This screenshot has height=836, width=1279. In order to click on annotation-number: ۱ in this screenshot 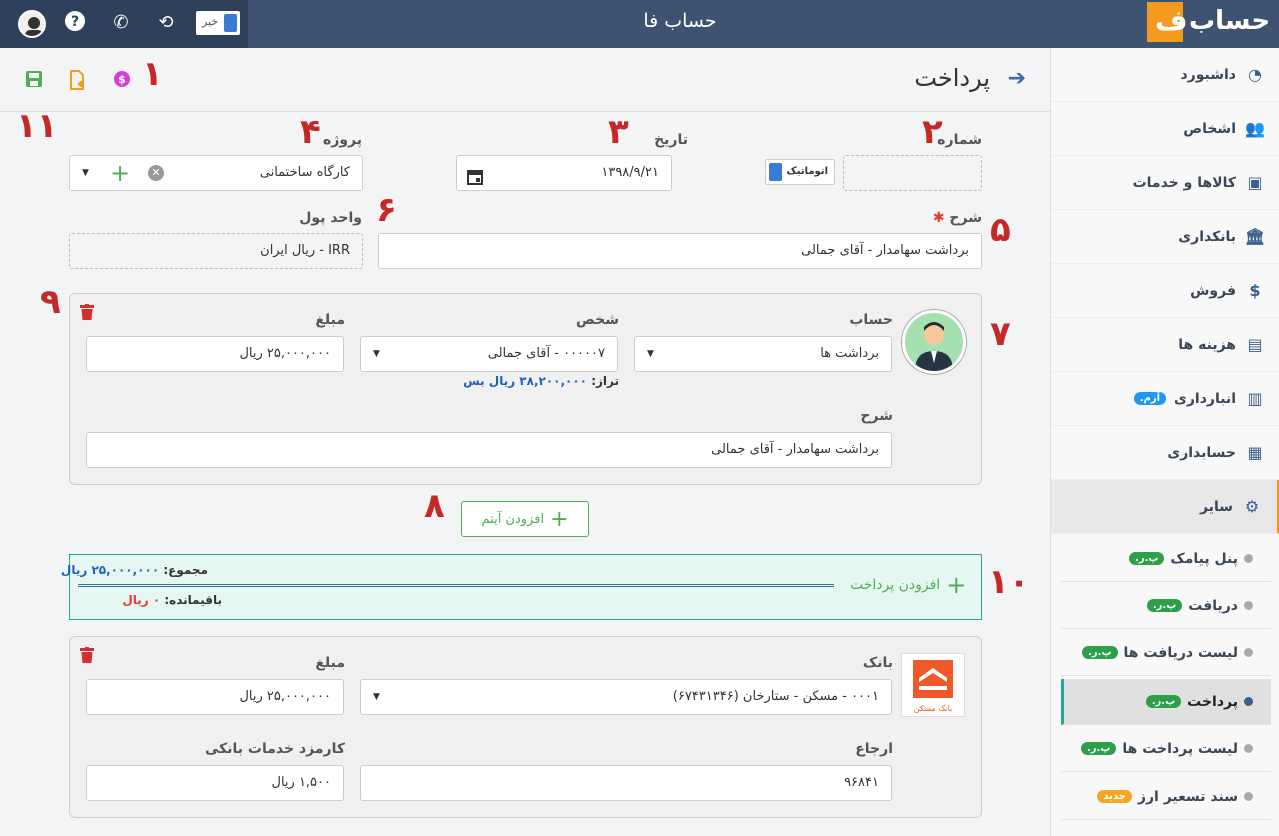, I will do `click(152, 74)`.